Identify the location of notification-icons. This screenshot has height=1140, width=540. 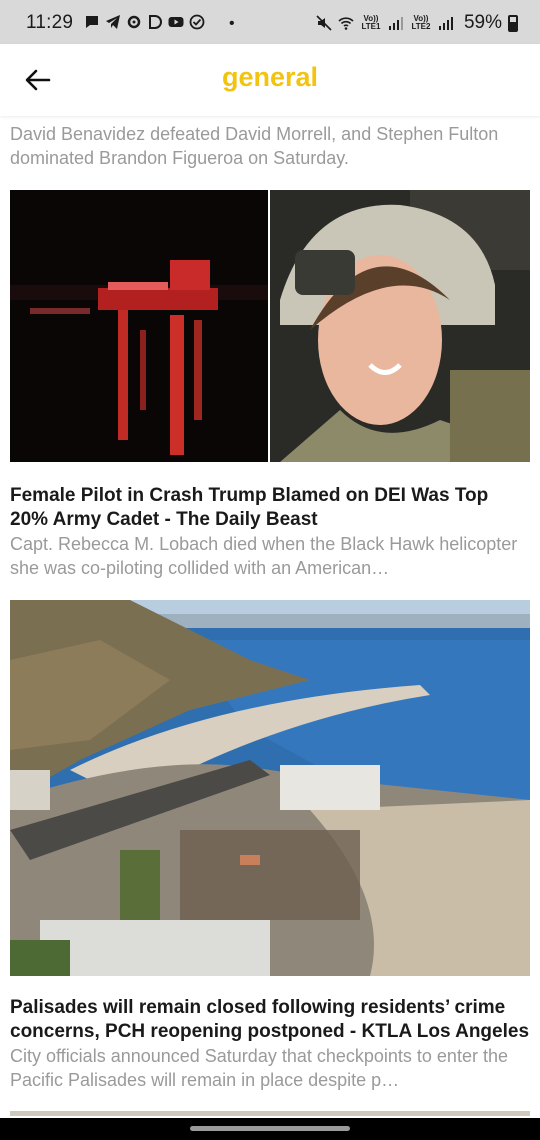
(144, 22).